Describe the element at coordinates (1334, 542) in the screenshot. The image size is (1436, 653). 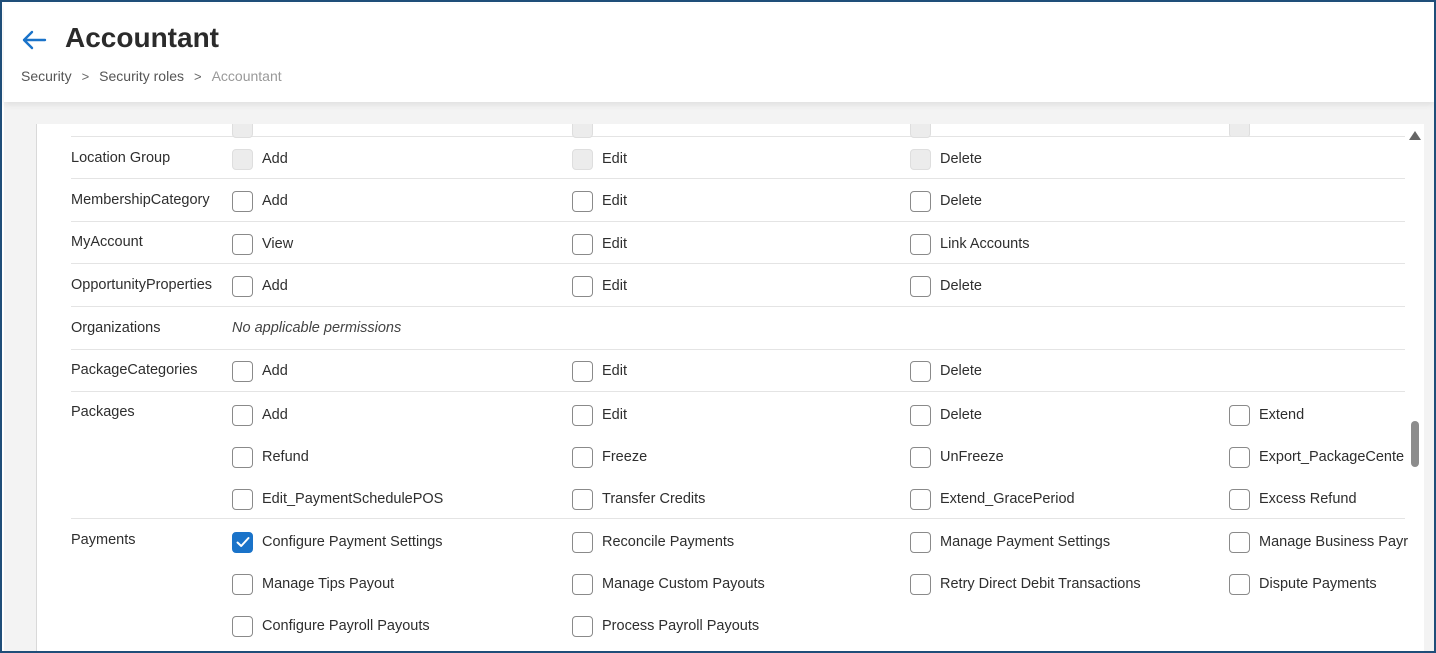
I see `permission-label: Manage Business Payr` at that location.